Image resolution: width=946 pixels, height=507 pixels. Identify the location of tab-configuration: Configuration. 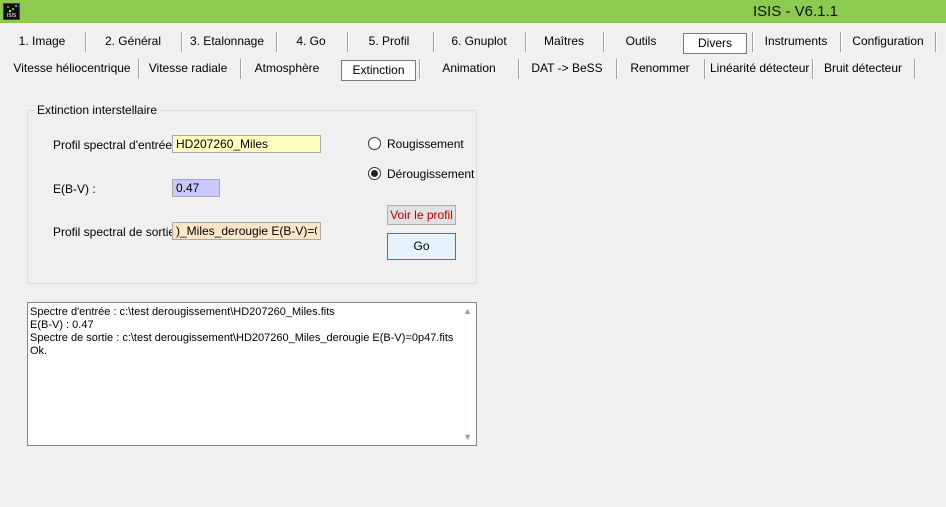
(888, 41).